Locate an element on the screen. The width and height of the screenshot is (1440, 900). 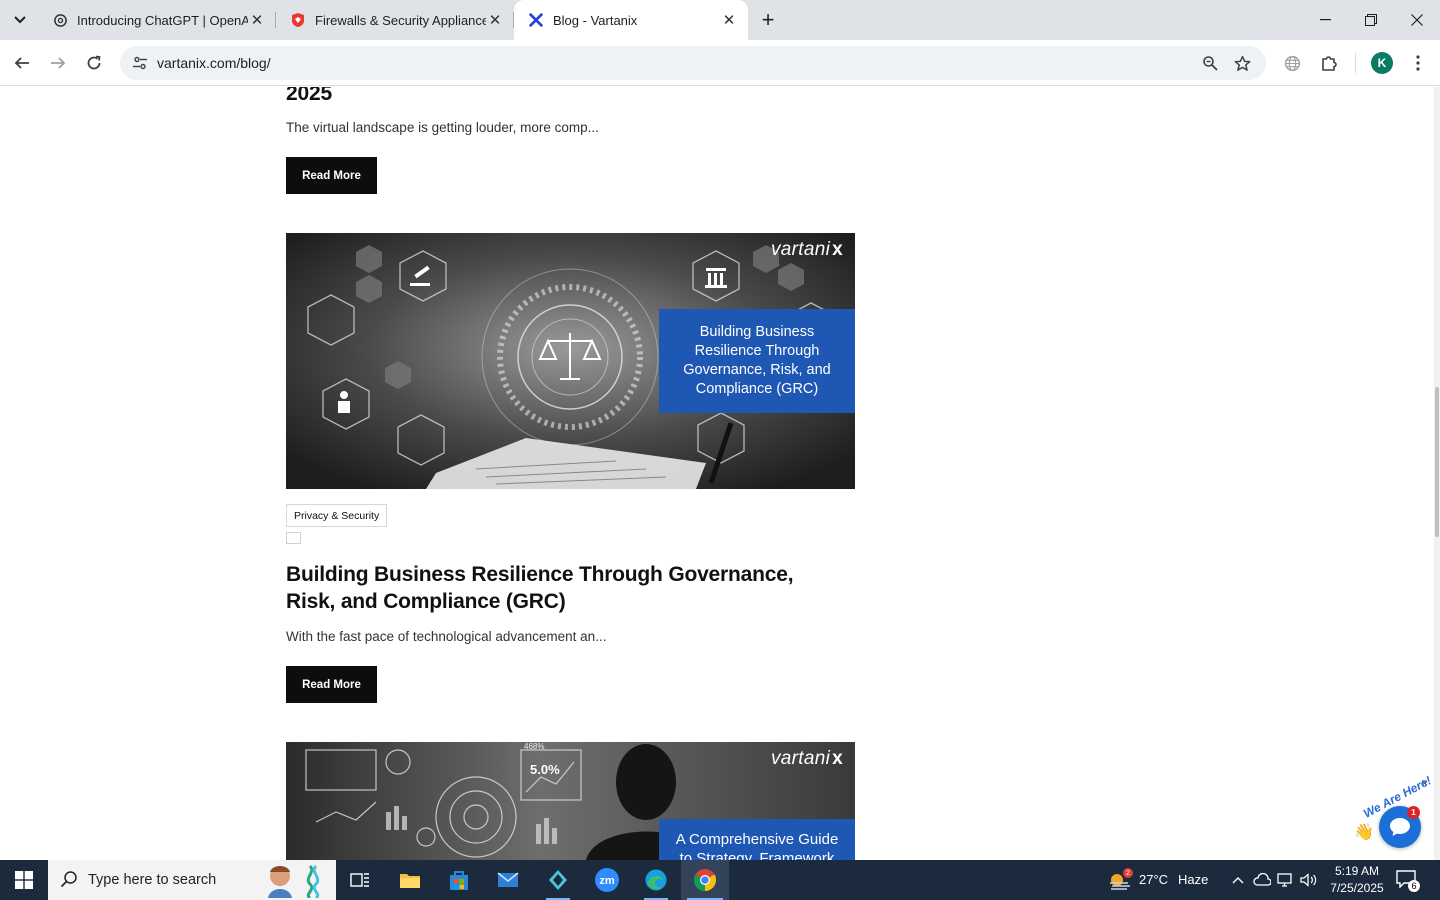
restore-icon is located at coordinates (1371, 20).